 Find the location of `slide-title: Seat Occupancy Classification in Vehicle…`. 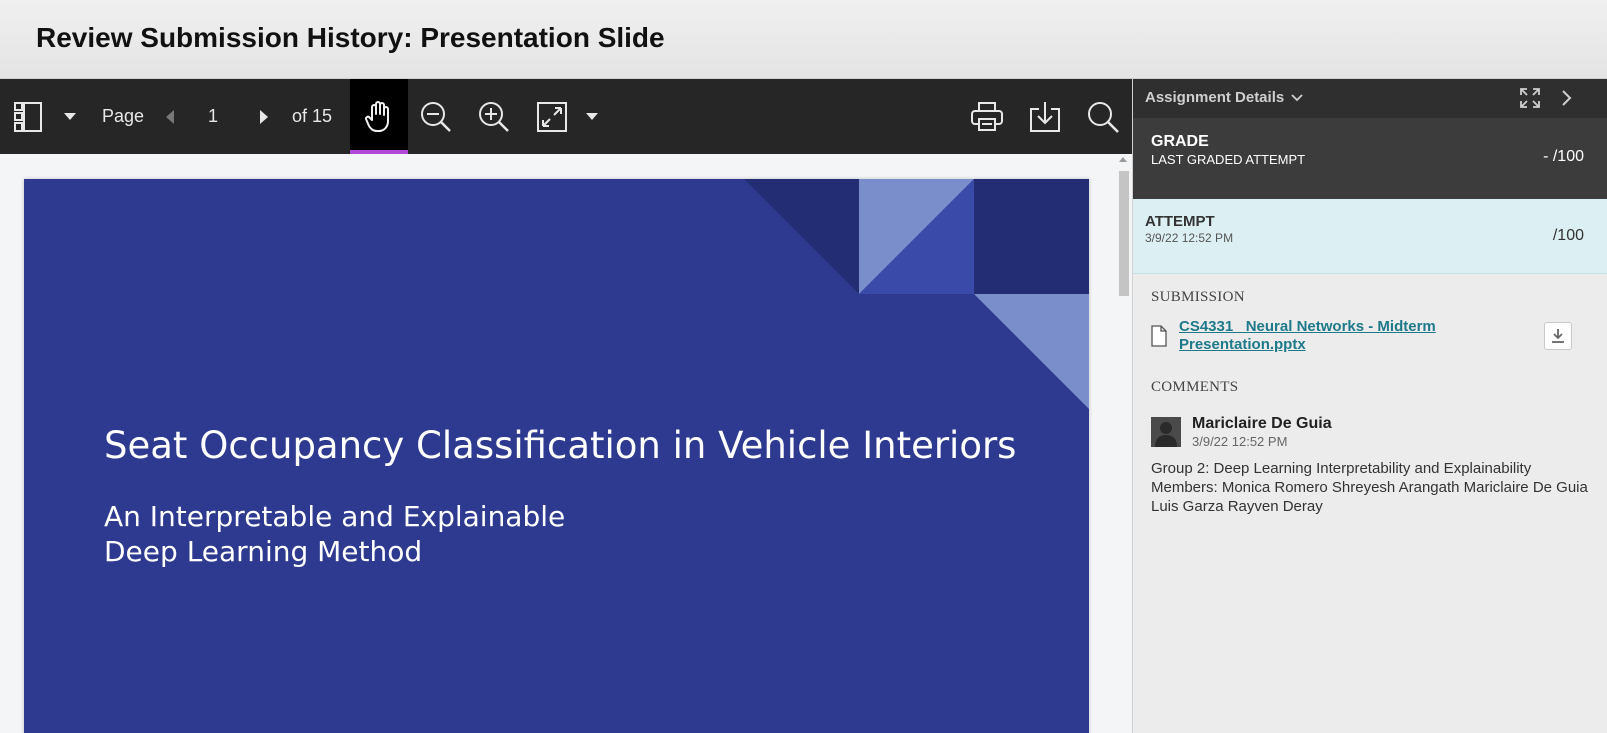

slide-title: Seat Occupancy Classification in Vehicle… is located at coordinates (560, 445).